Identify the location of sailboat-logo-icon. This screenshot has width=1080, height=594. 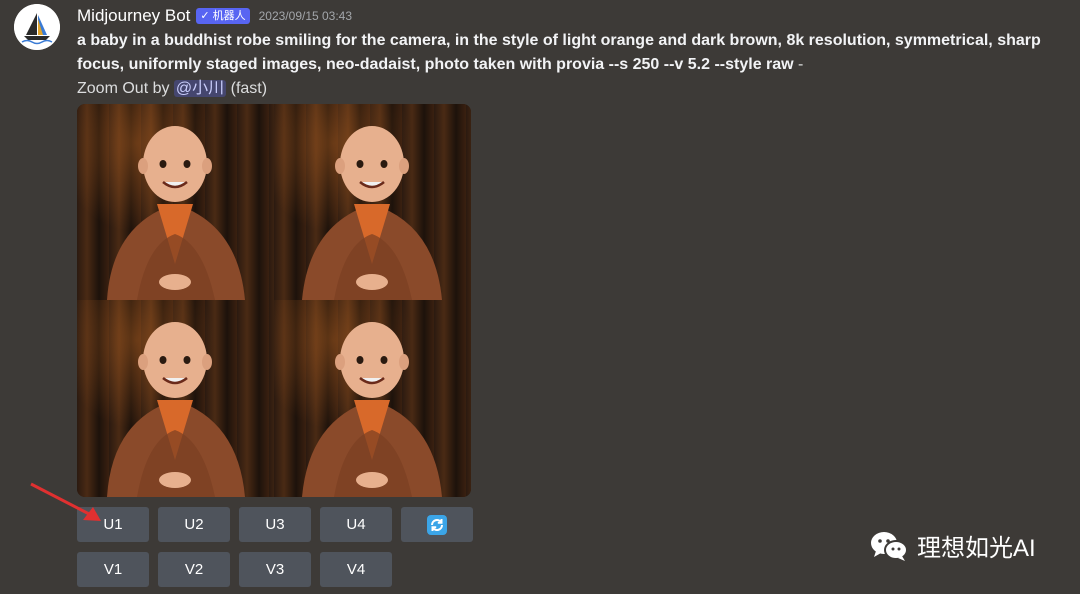
(37, 27).